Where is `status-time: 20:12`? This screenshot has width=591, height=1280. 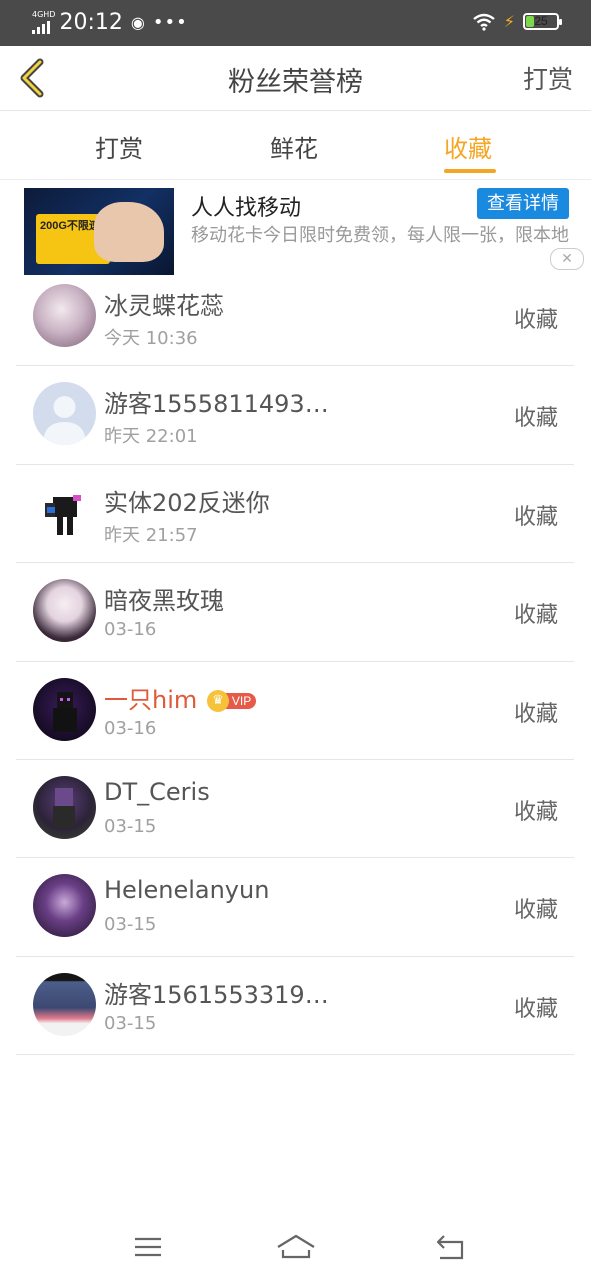 status-time: 20:12 is located at coordinates (91, 22).